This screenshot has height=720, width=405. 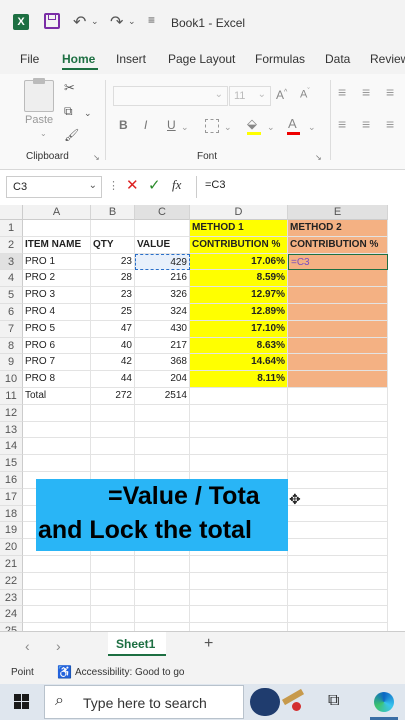 I want to click on cell-d23, so click(x=239, y=598).